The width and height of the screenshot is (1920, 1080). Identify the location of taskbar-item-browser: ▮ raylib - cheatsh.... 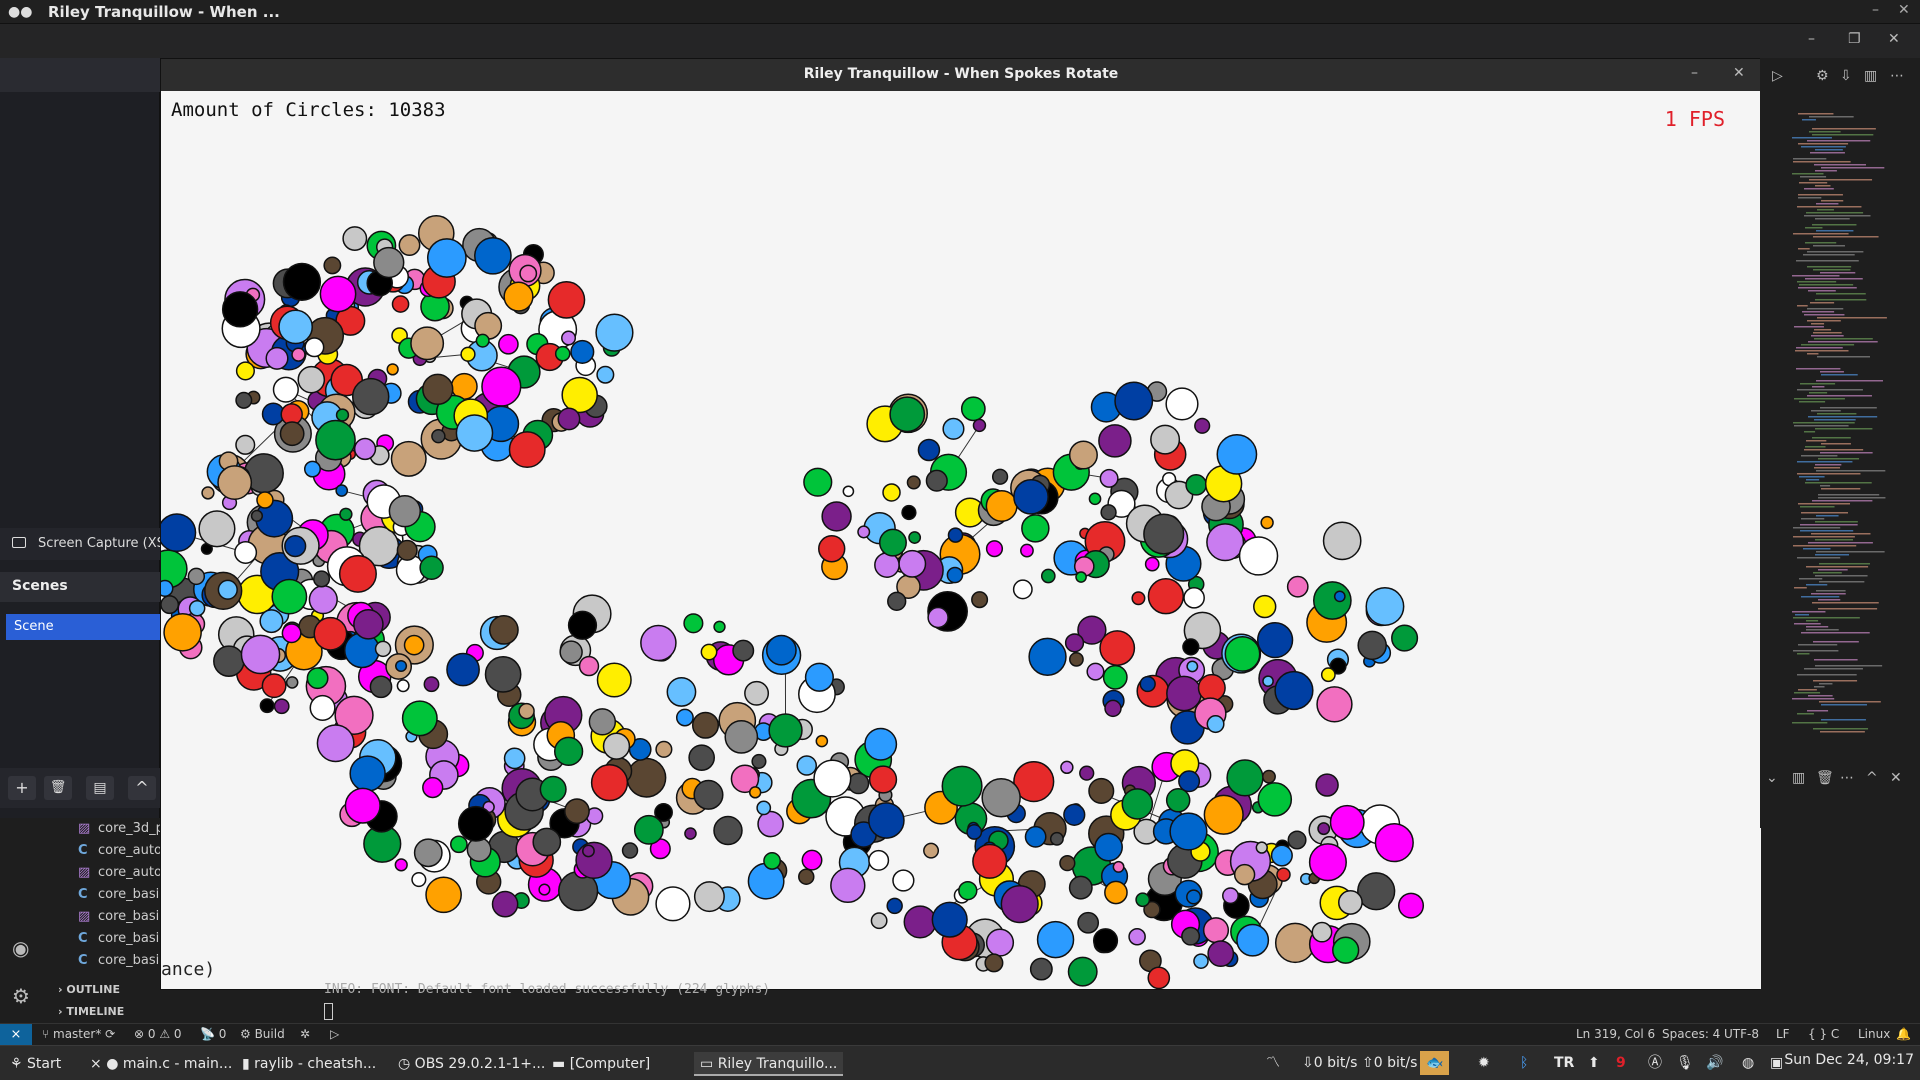
(309, 1064).